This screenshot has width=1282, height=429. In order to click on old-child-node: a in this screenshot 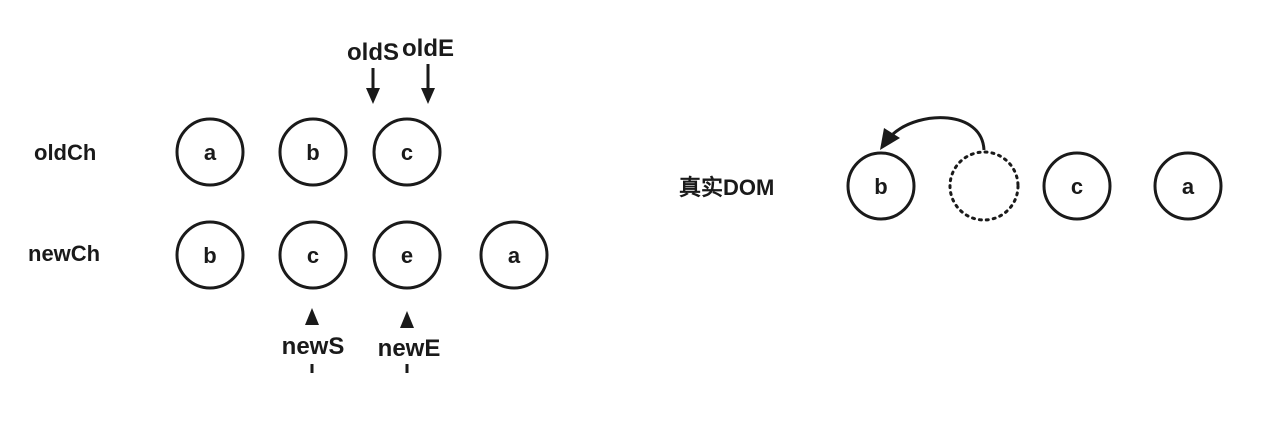, I will do `click(210, 152)`.